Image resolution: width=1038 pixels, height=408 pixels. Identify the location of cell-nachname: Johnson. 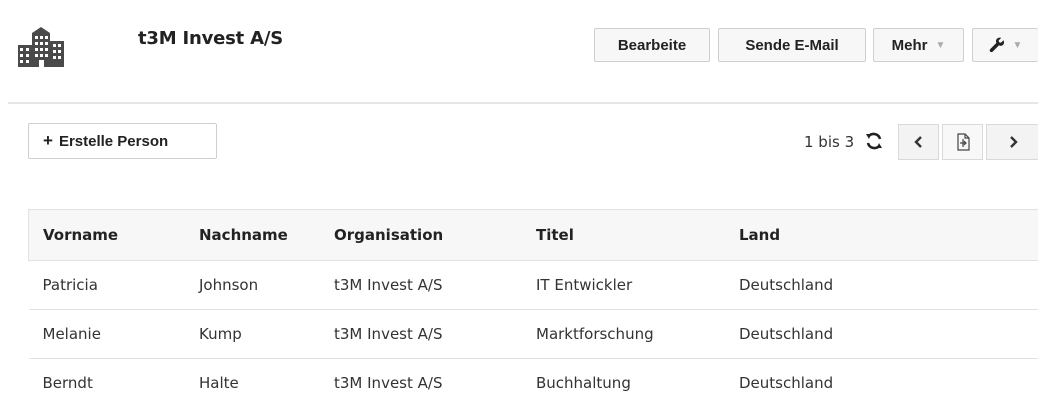
(252, 285).